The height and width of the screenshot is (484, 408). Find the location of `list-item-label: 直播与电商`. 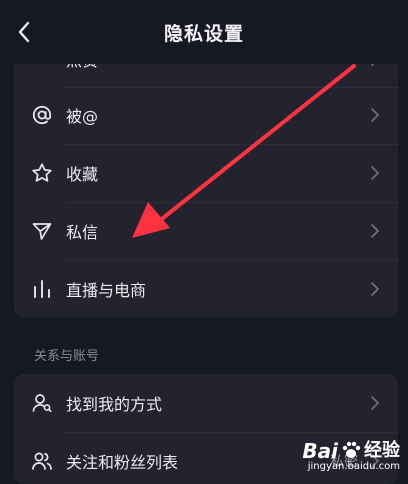

list-item-label: 直播与电商 is located at coordinates (106, 290).